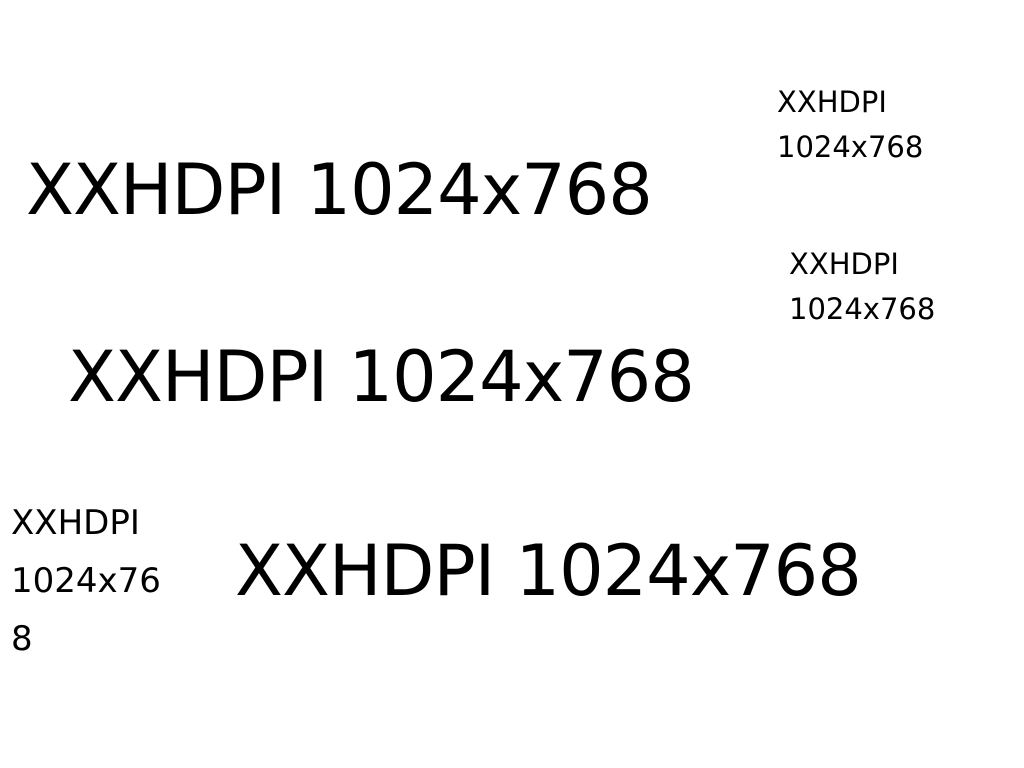 Image resolution: width=1024 pixels, height=768 pixels. Describe the element at coordinates (850, 124) in the screenshot. I see `resolution-label-small-top-right: XXHDPI 1024x768` at that location.